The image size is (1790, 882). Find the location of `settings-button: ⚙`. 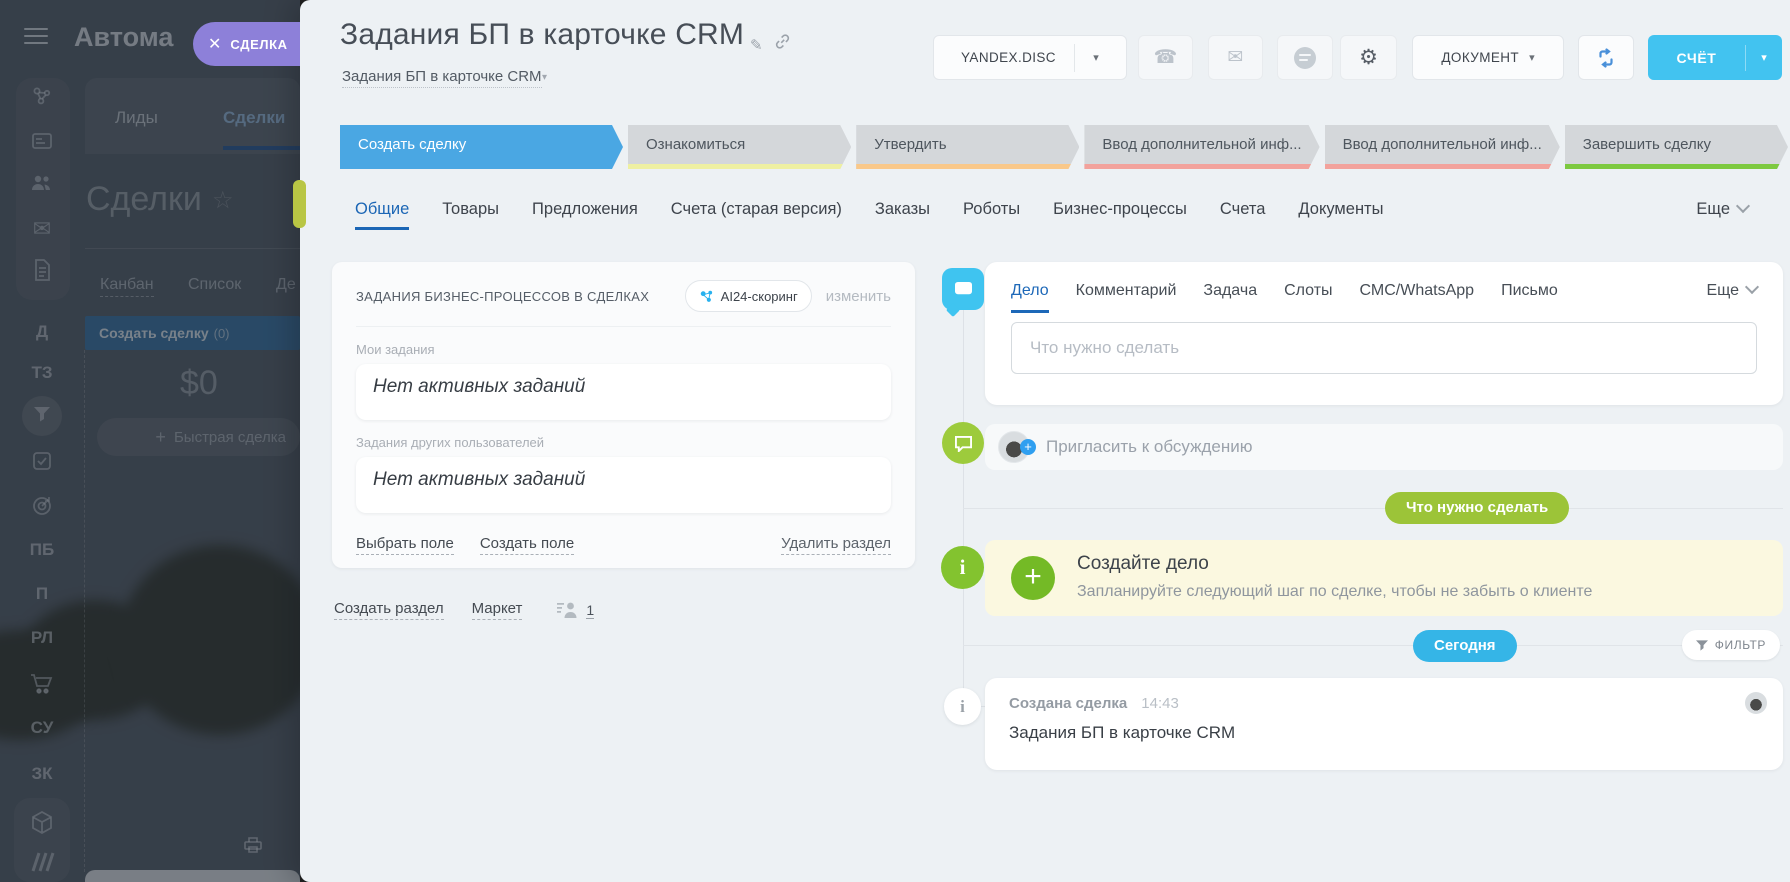

settings-button: ⚙ is located at coordinates (1368, 57).